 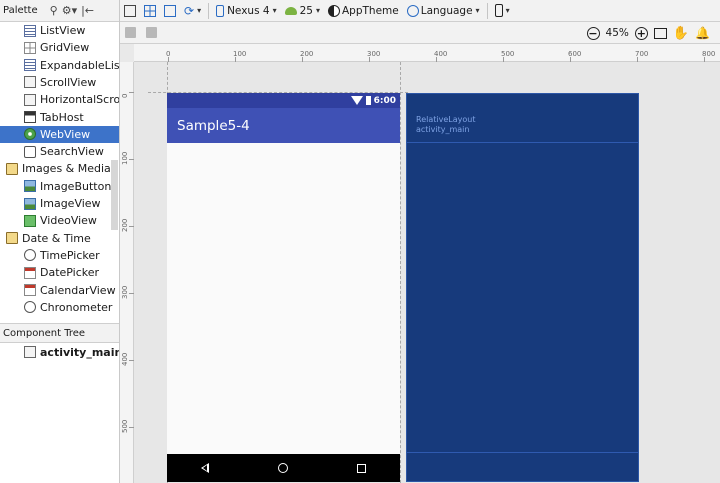 I want to click on ruler-label: 100, so click(x=125, y=158).